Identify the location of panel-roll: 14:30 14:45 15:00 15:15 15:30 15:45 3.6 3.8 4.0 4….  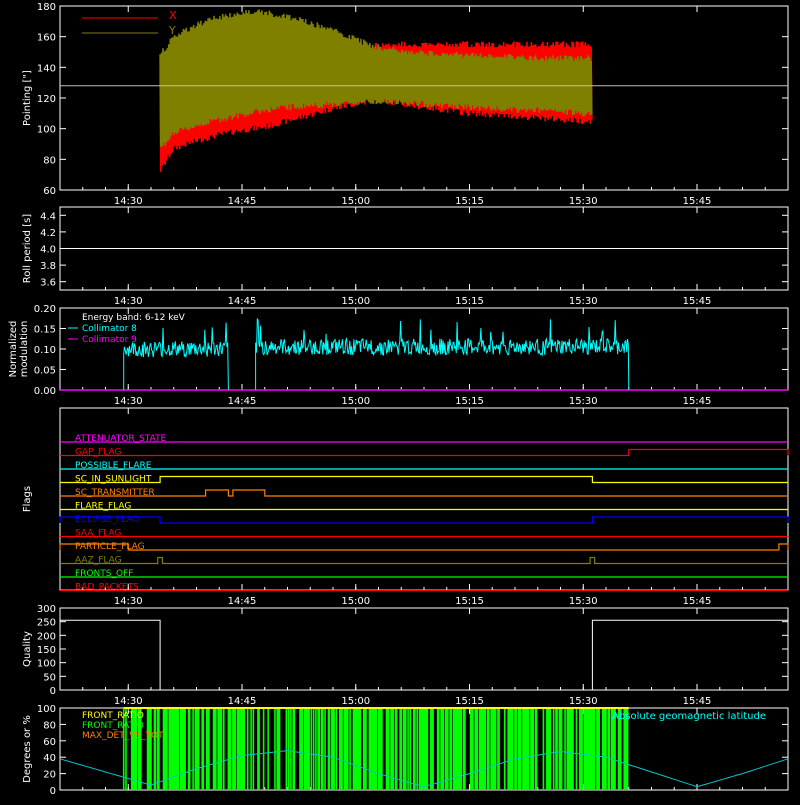
(405, 256).